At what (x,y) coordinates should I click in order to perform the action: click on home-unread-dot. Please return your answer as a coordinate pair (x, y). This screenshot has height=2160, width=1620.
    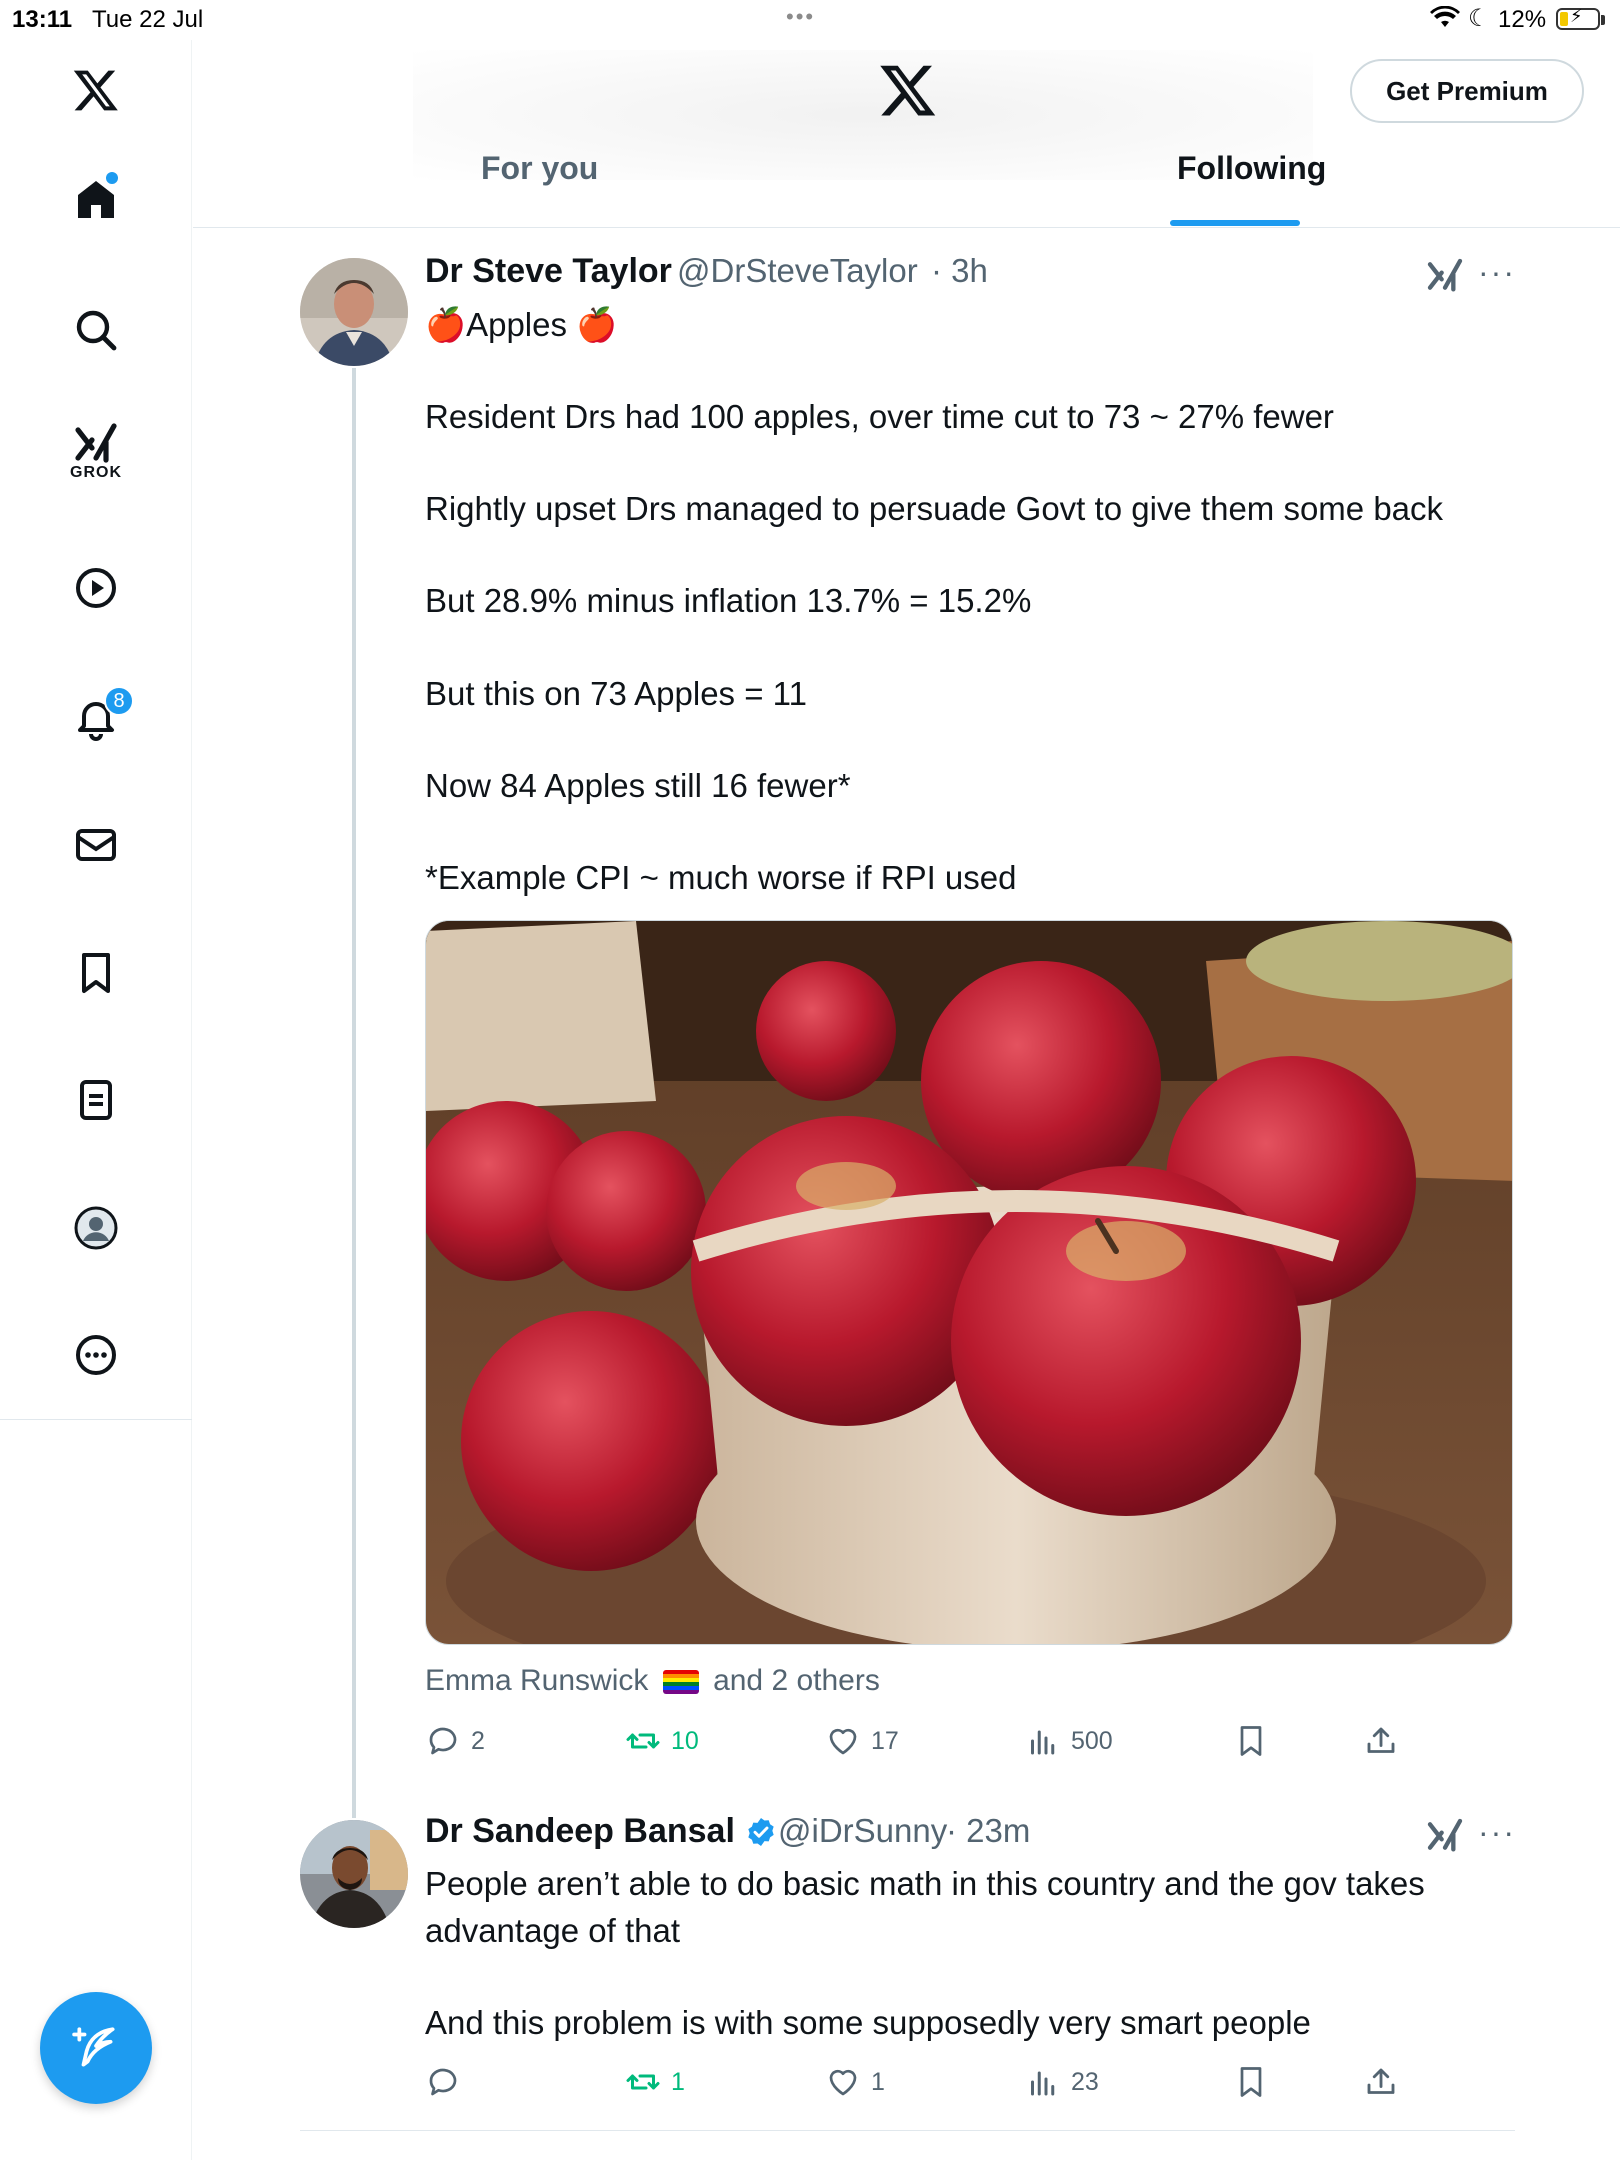
    Looking at the image, I should click on (112, 178).